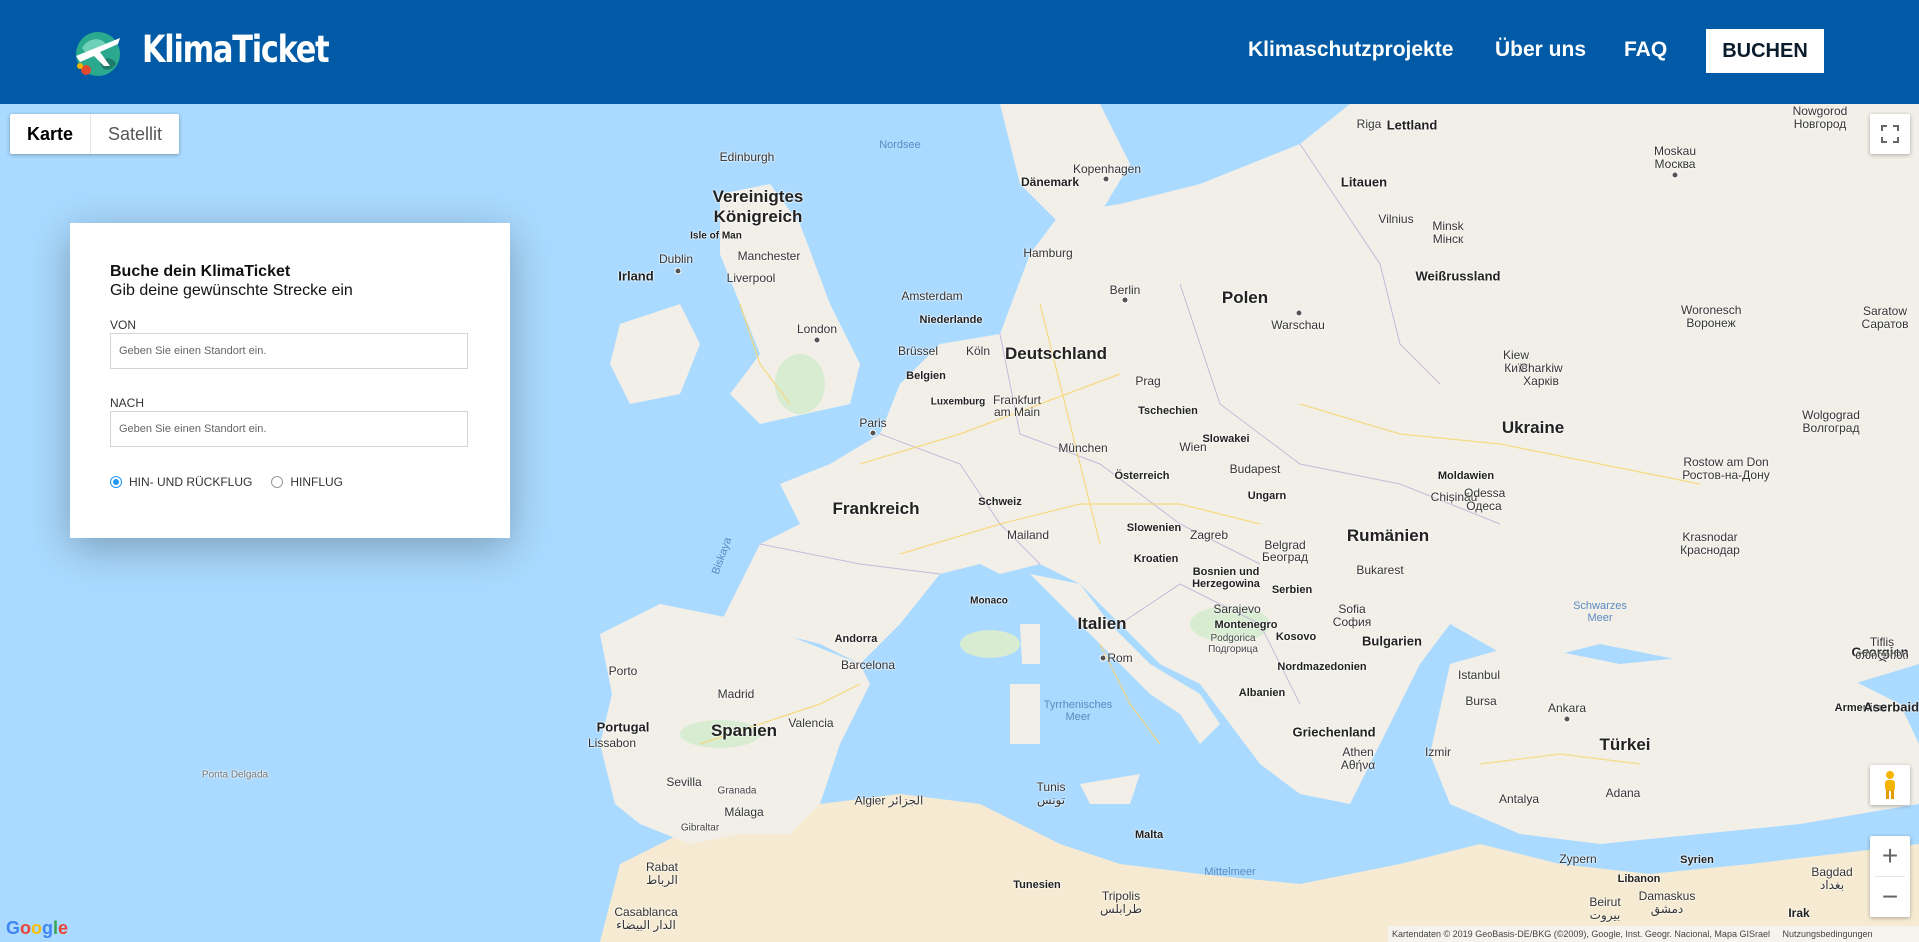 This screenshot has width=1919, height=942. I want to click on trip-type-options: HIN- UND RÜCKFLUG HINFLUG, so click(236, 482).